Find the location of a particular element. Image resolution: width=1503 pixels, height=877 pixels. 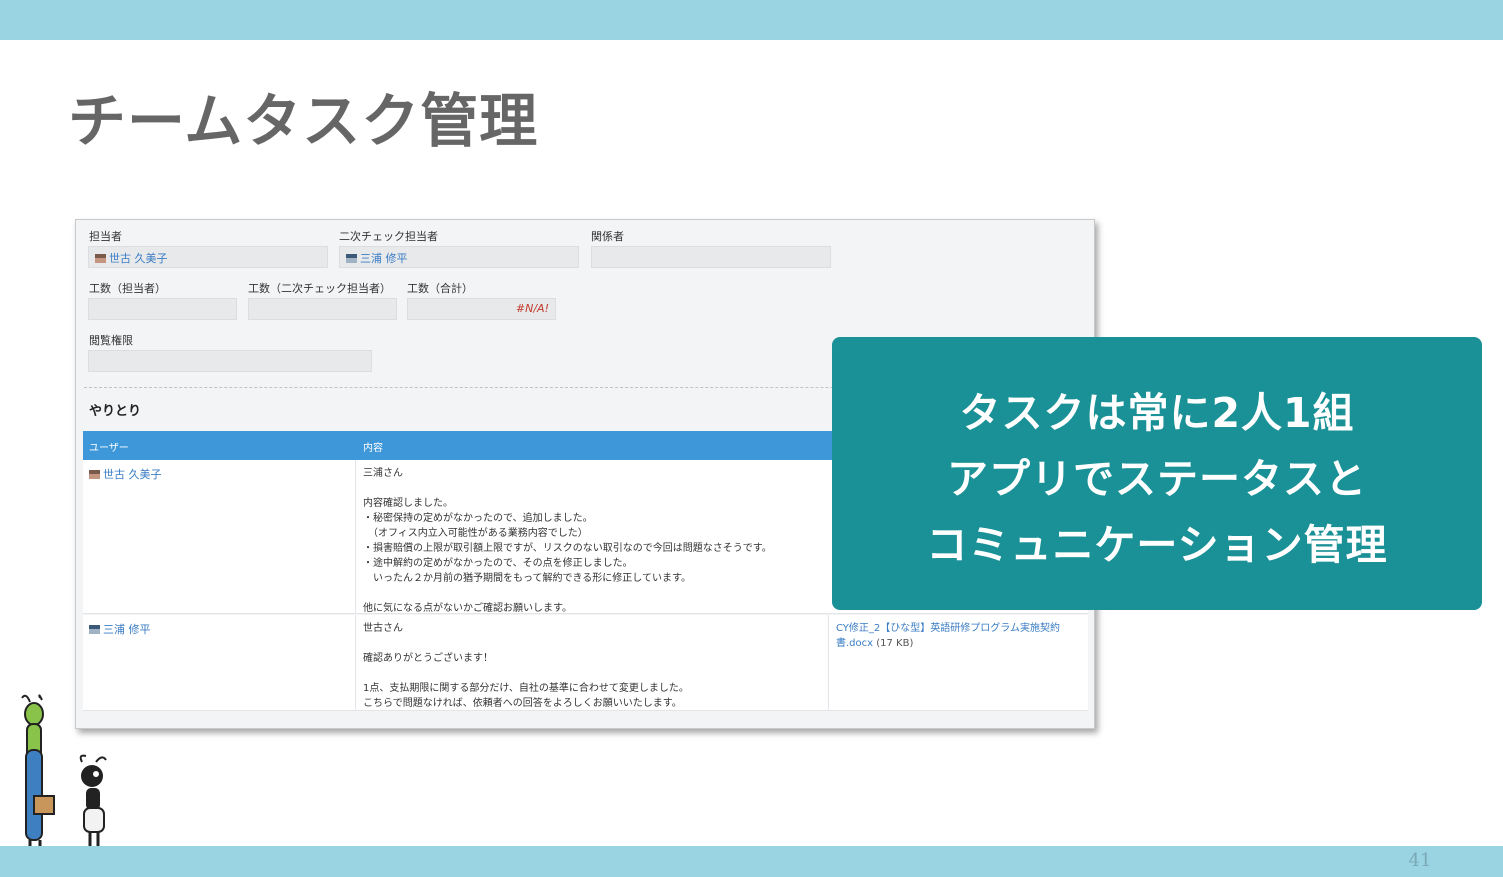

exchange-section-title: やりとり is located at coordinates (115, 411).